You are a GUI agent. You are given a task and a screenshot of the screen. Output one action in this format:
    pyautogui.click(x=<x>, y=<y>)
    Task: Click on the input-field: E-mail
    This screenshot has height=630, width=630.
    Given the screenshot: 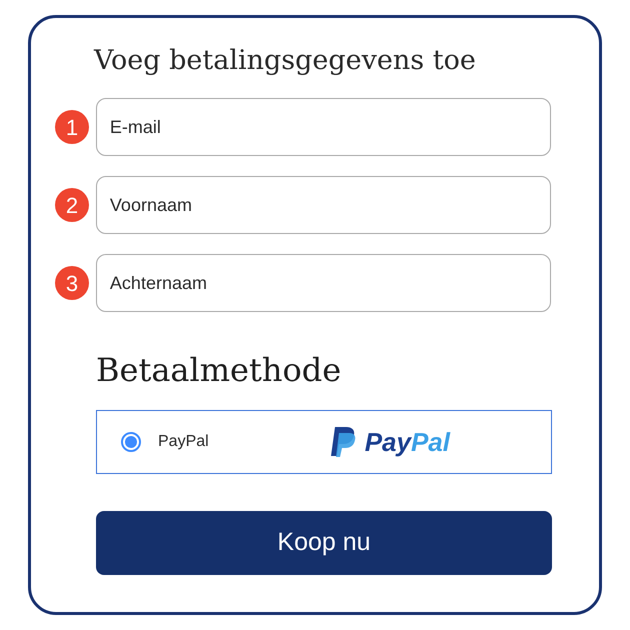 What is the action you would take?
    pyautogui.click(x=323, y=127)
    